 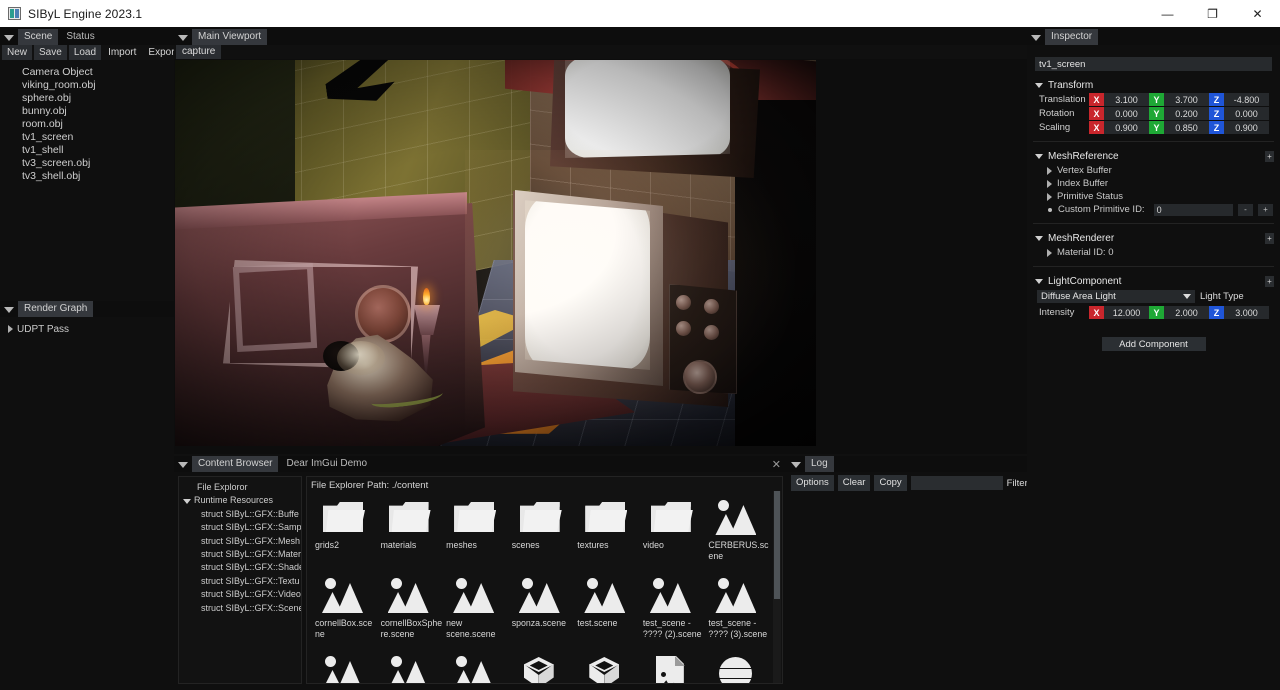 What do you see at coordinates (676, 613) in the screenshot?
I see `file-item: test_scene - ???? (2).scene` at bounding box center [676, 613].